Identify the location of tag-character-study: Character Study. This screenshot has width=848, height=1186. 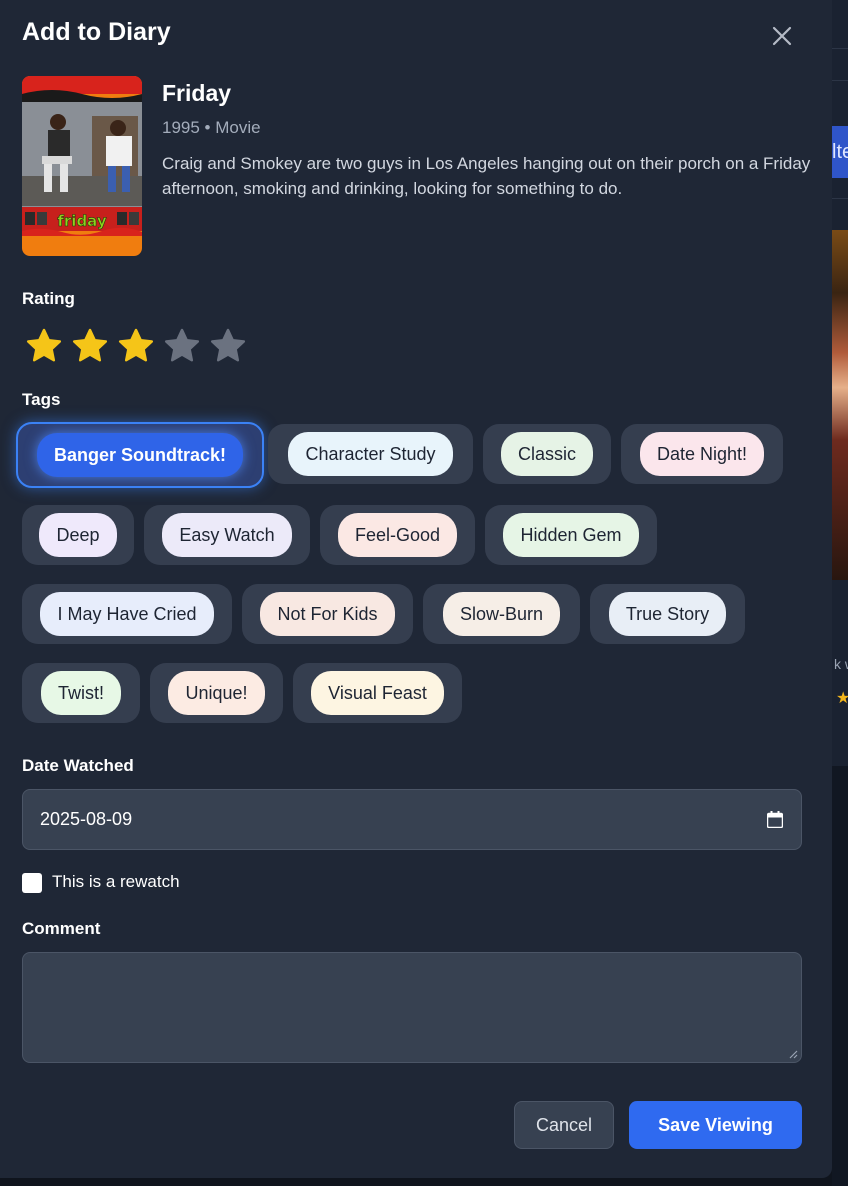
(370, 454).